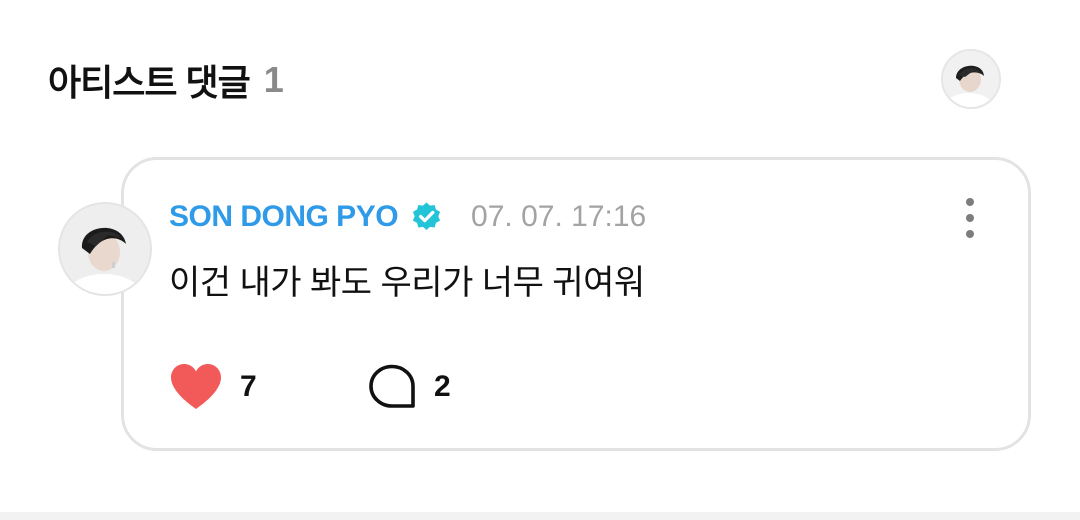  What do you see at coordinates (540, 516) in the screenshot?
I see `section-divider` at bounding box center [540, 516].